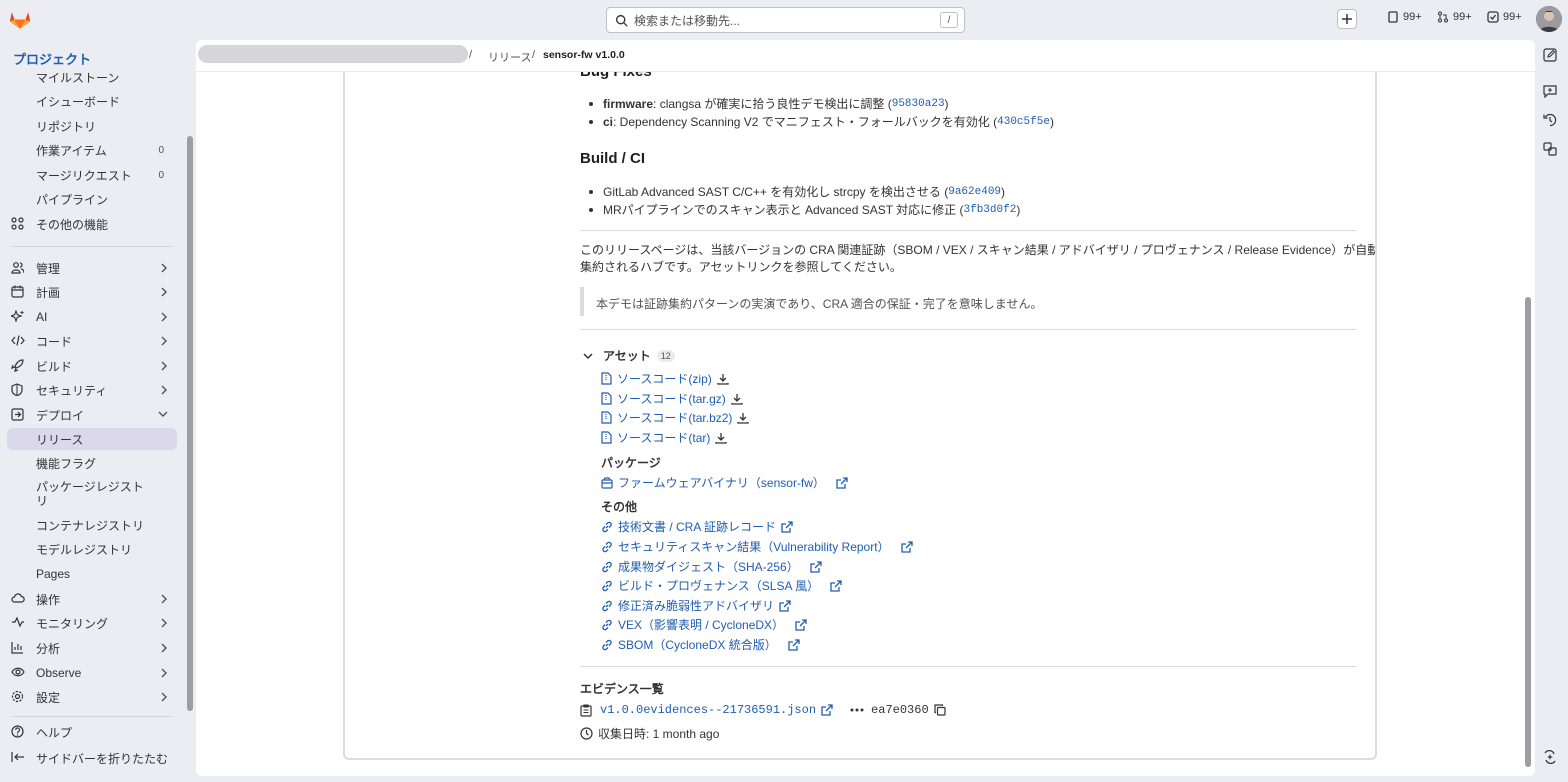 This screenshot has height=782, width=1568. Describe the element at coordinates (629, 355) in the screenshot. I see `assets-toggle: アセット 12` at that location.